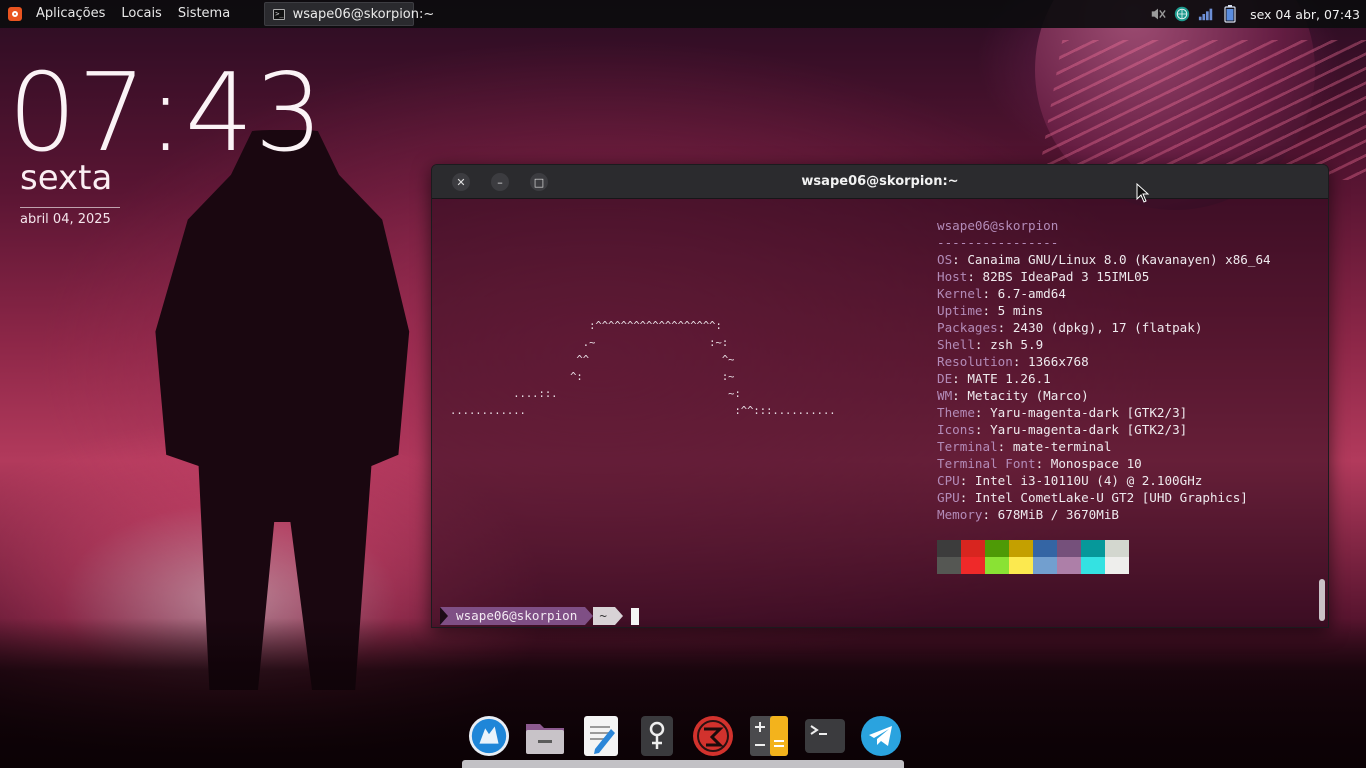 The image size is (1366, 768). I want to click on text-cursor, so click(634, 616).